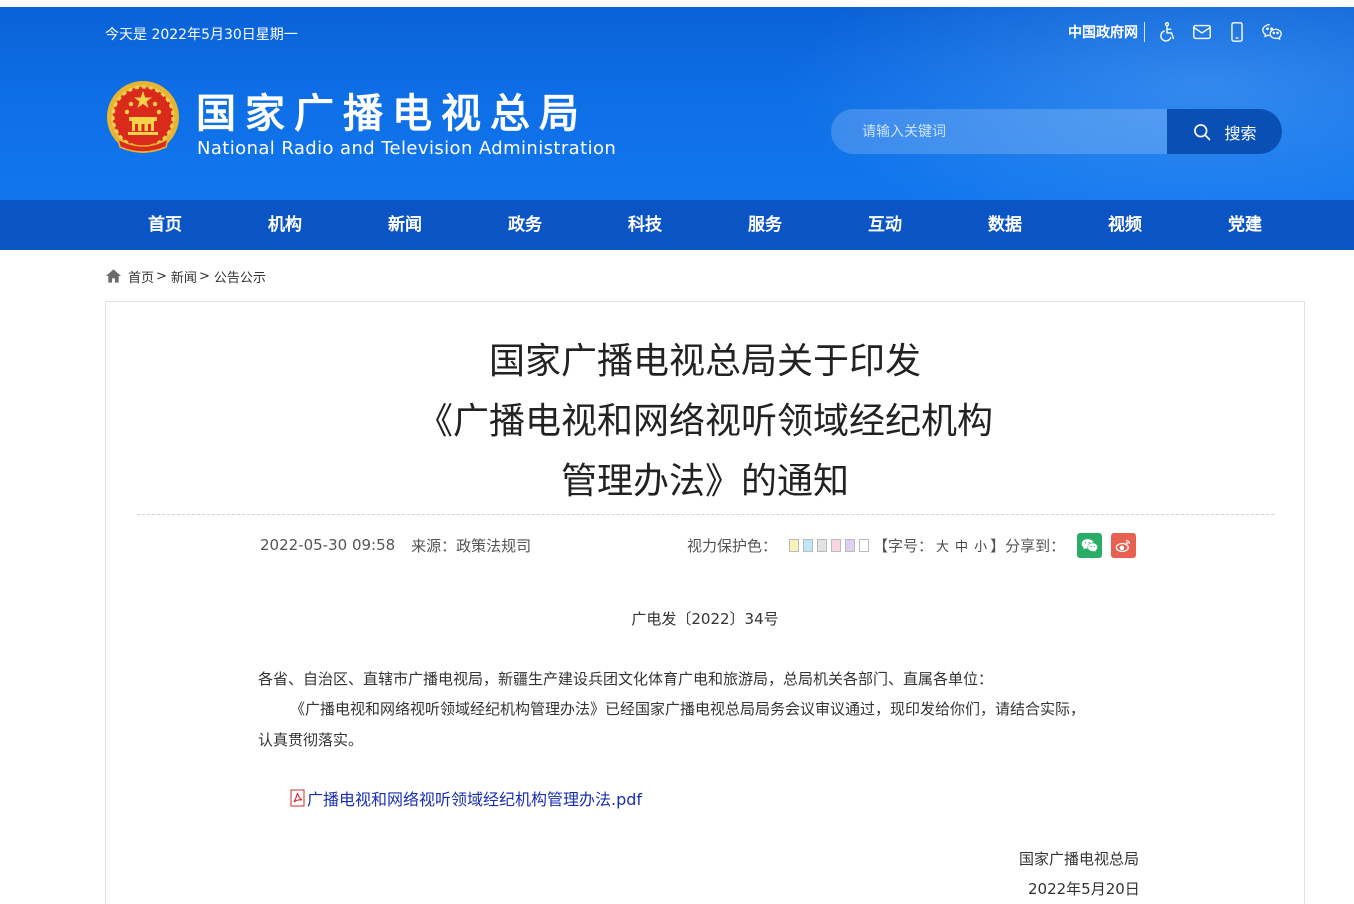 This screenshot has width=1354, height=904. What do you see at coordinates (1240, 133) in the screenshot?
I see `search-button-label: 搜索` at bounding box center [1240, 133].